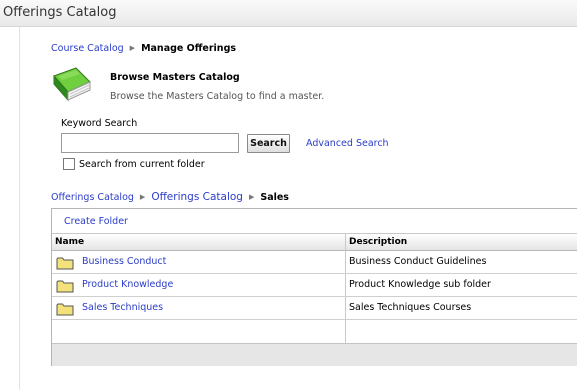 This screenshot has width=577, height=390. What do you see at coordinates (69, 164) in the screenshot?
I see `search-current-folder-checkbox` at bounding box center [69, 164].